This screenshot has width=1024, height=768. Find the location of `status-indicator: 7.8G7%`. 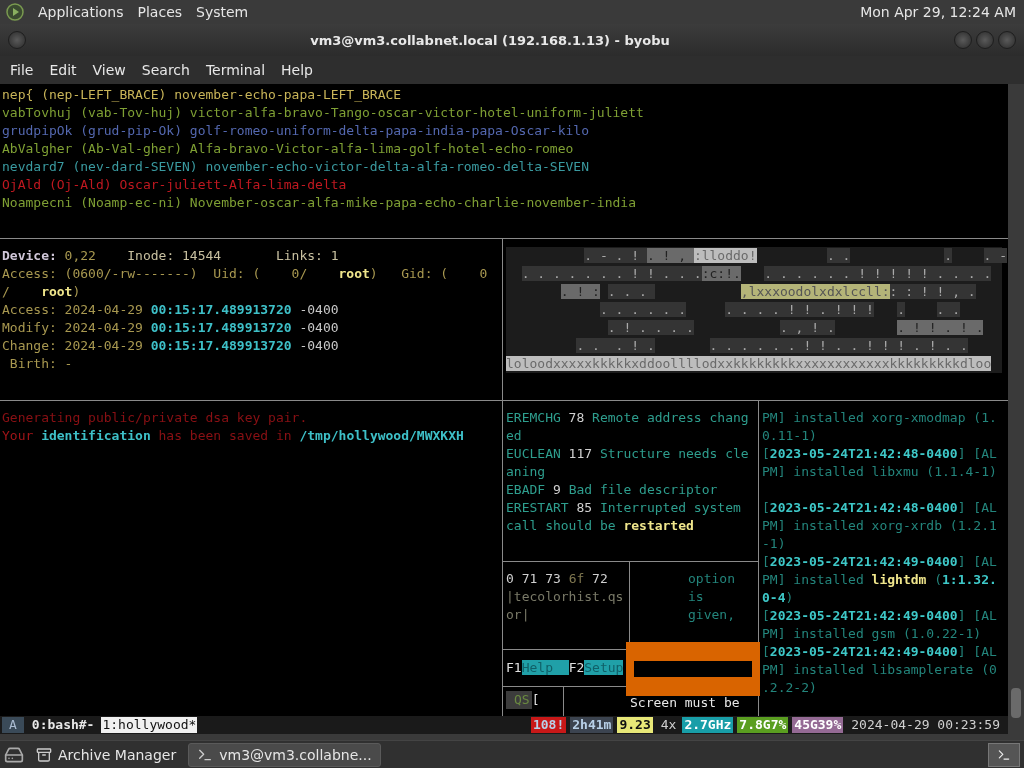

status-indicator: 7.8G7% is located at coordinates (763, 725).